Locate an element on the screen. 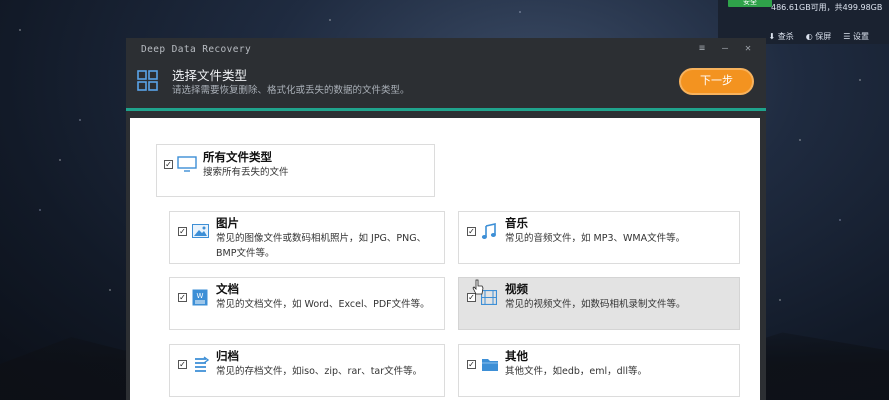 The image size is (889, 400). all-types-desc: 搜索所有丢失的文件 is located at coordinates (246, 172).